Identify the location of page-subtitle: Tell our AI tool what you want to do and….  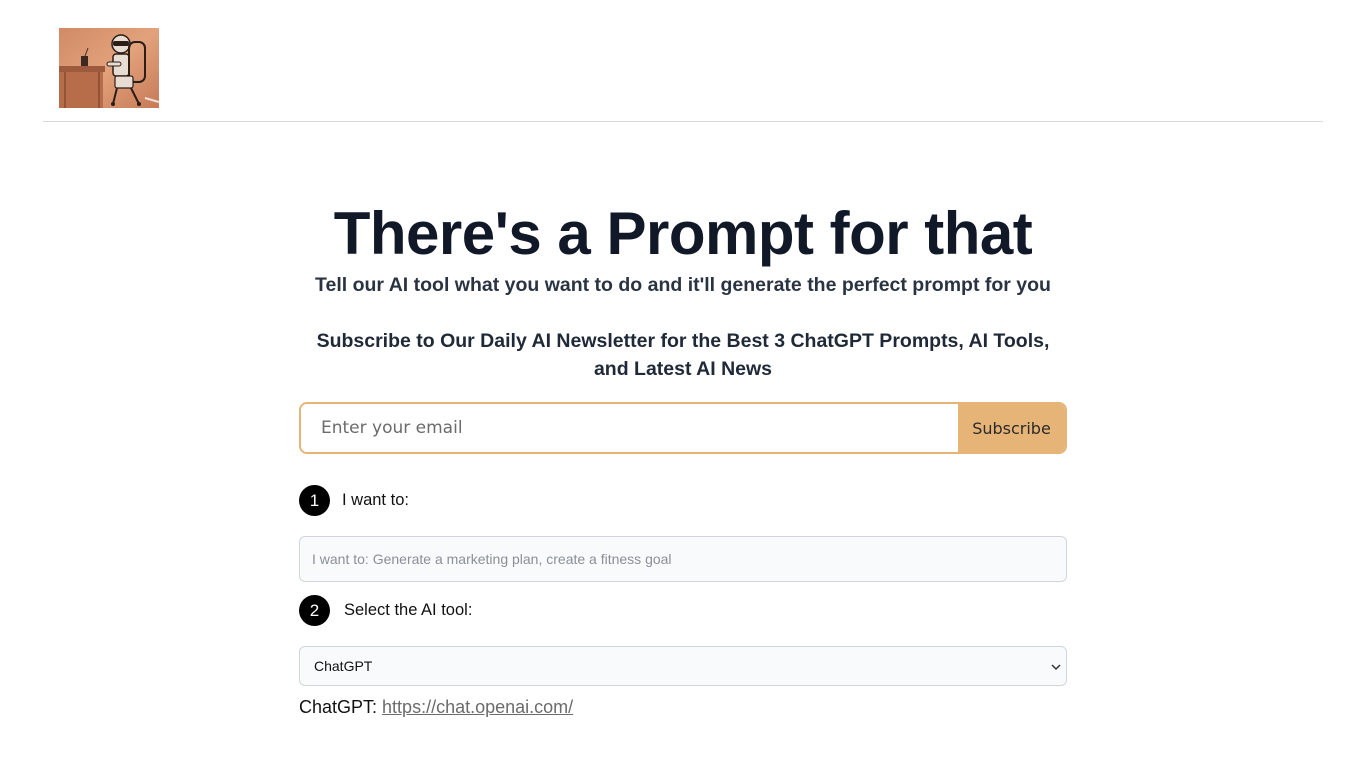
(683, 285).